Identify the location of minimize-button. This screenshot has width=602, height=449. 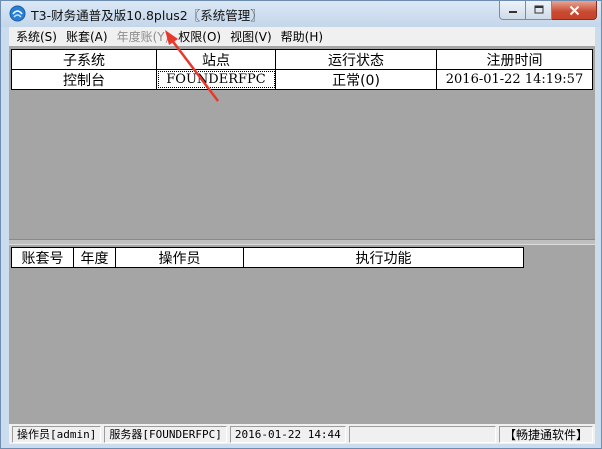
(512, 10).